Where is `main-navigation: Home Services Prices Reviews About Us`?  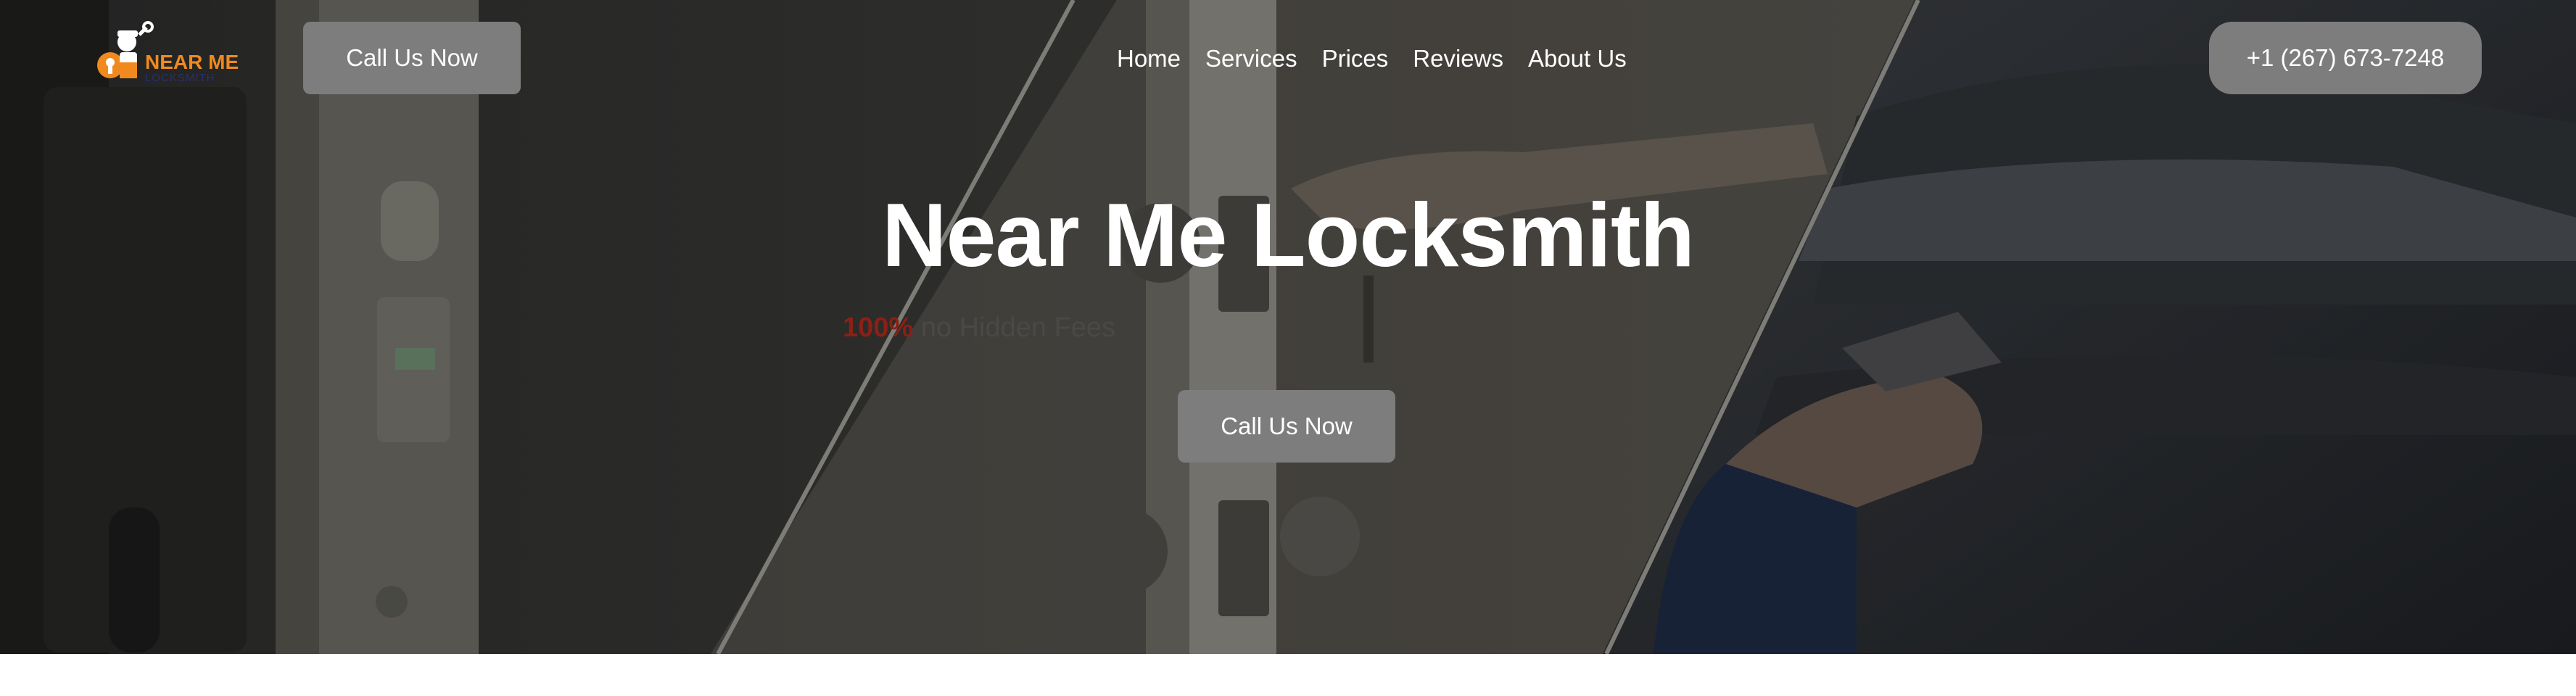
main-navigation: Home Services Prices Reviews About Us is located at coordinates (1372, 58).